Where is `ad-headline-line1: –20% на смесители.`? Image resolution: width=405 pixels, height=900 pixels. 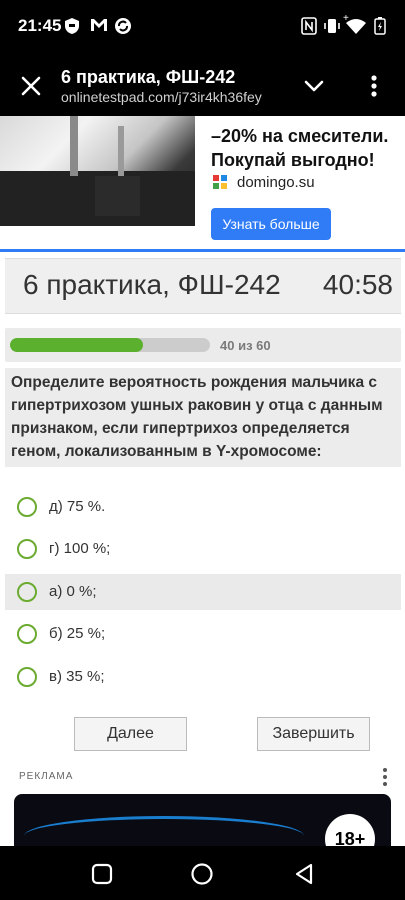
ad-headline-line1: –20% на смесители. is located at coordinates (300, 136).